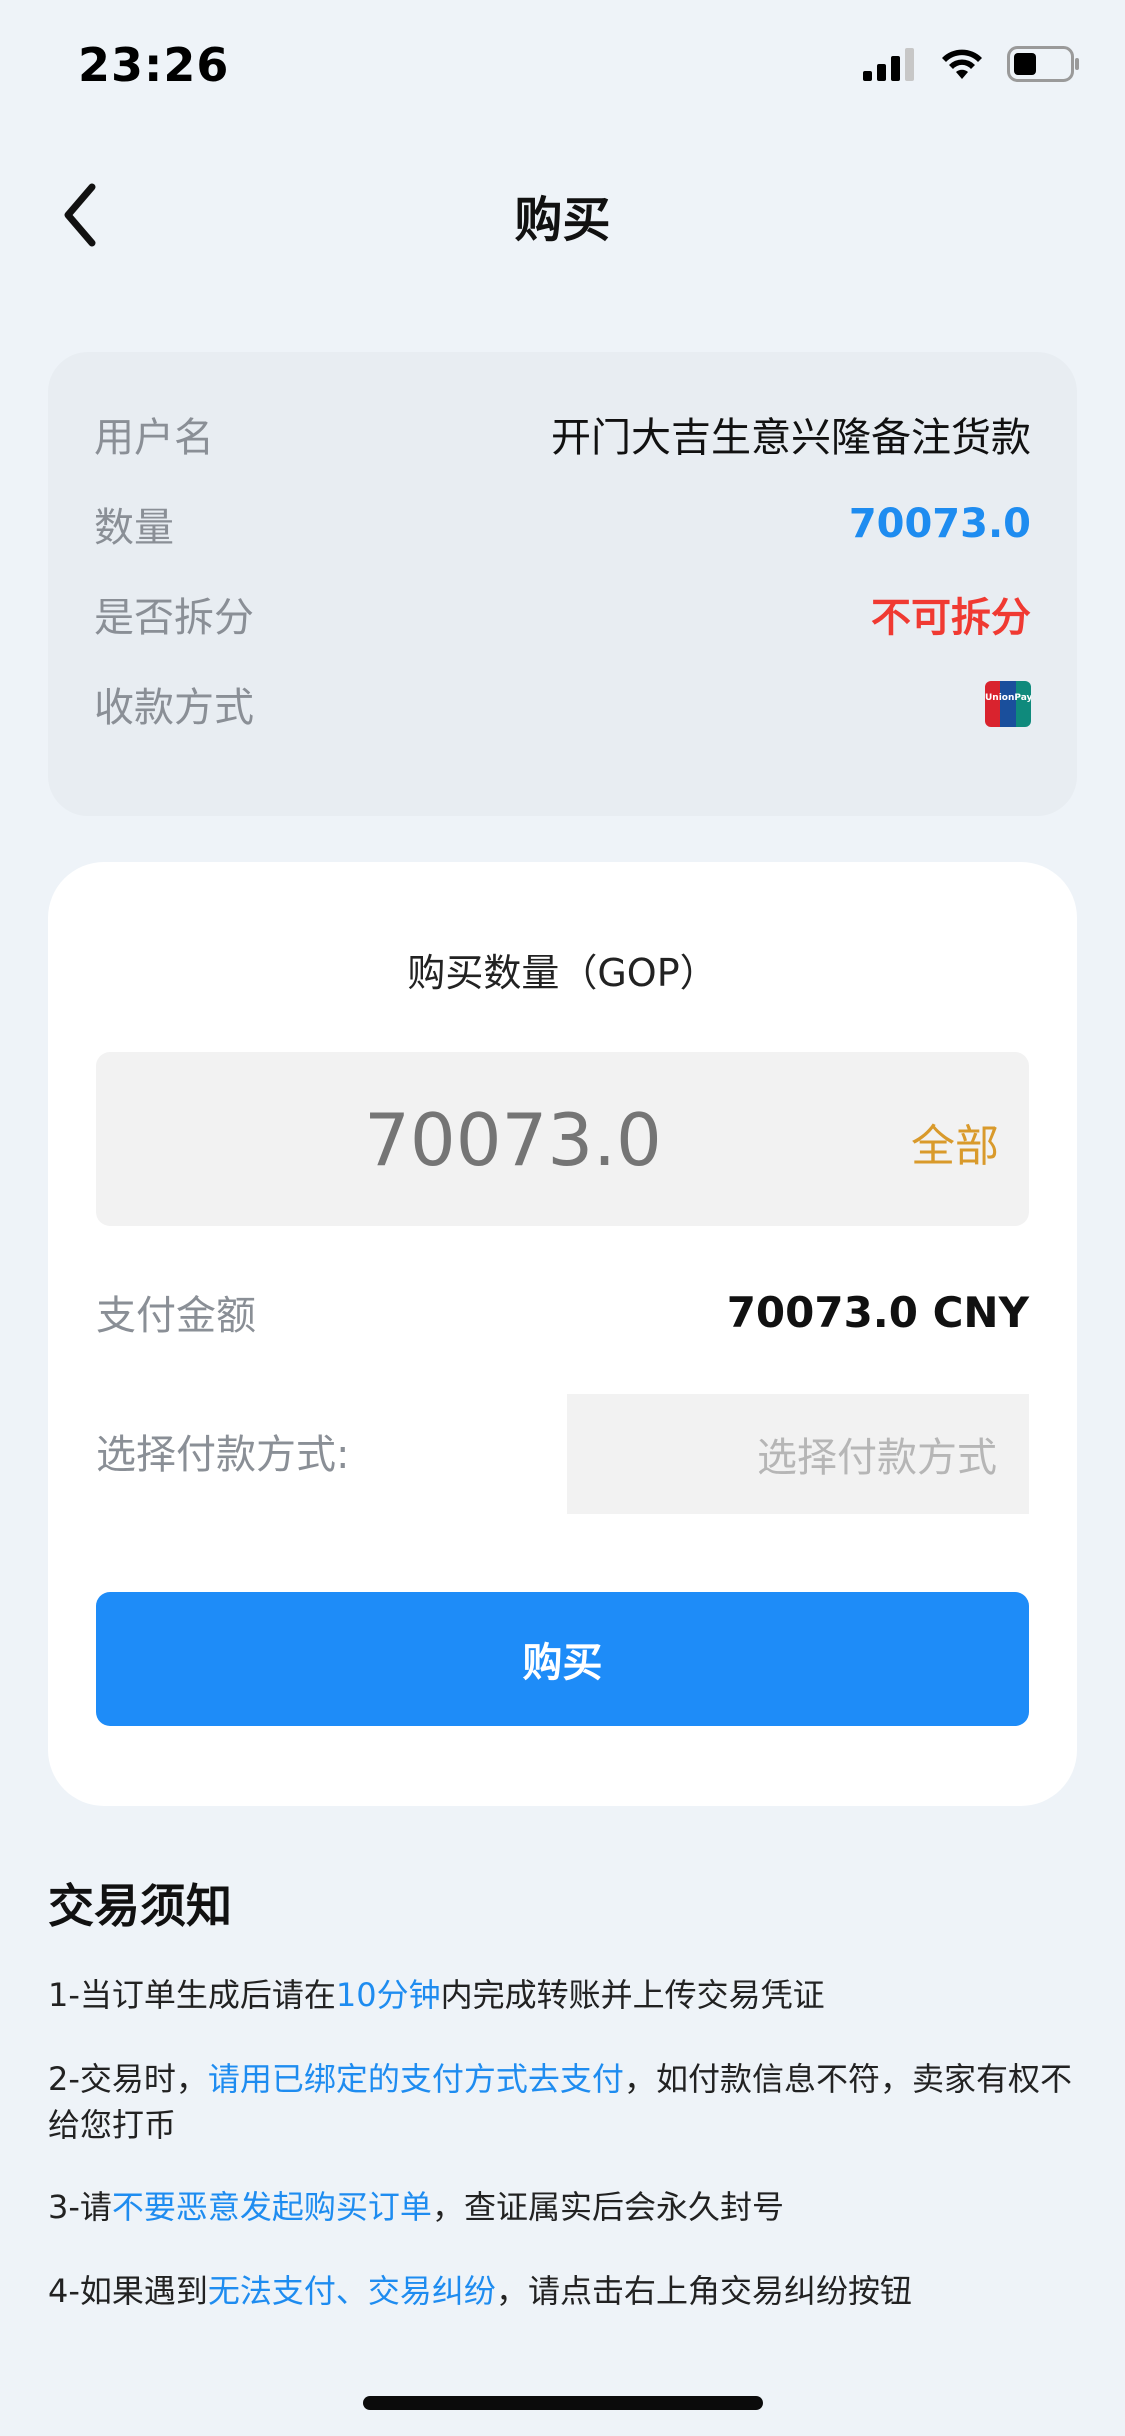 The height and width of the screenshot is (2436, 1125). I want to click on quantity-value: 70073.0, so click(939, 524).